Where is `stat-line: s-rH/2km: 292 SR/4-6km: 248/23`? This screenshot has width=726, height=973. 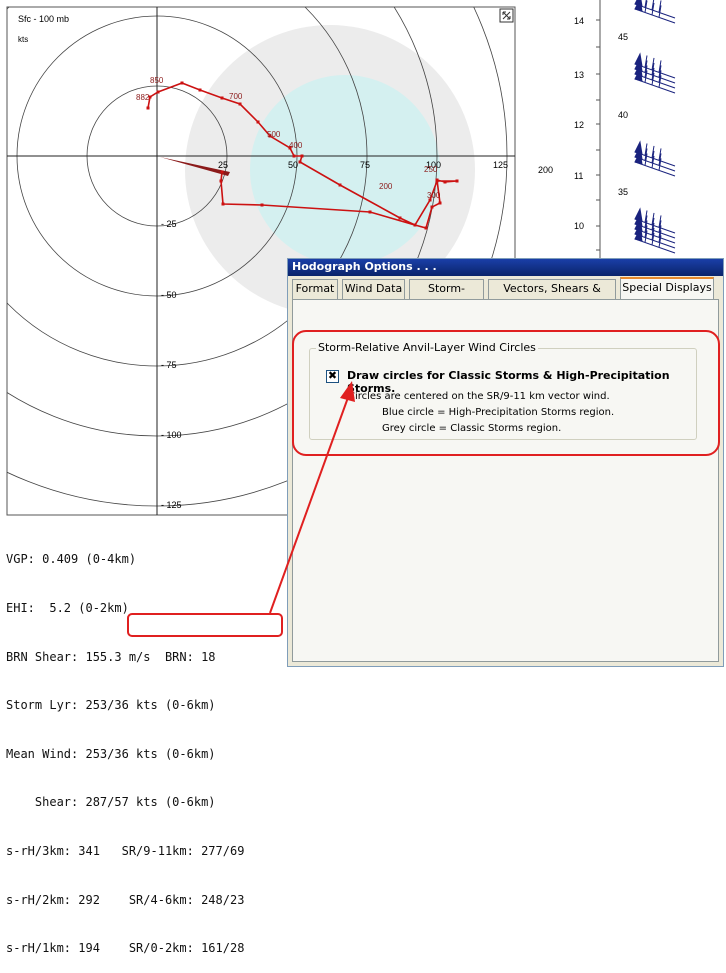 stat-line: s-rH/2km: 292 SR/4-6km: 248/23 is located at coordinates (125, 899).